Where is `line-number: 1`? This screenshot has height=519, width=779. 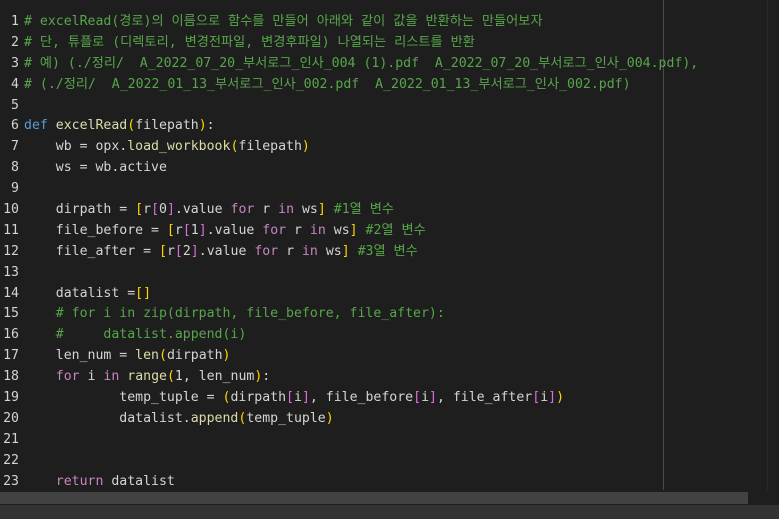 line-number: 1 is located at coordinates (15, 21).